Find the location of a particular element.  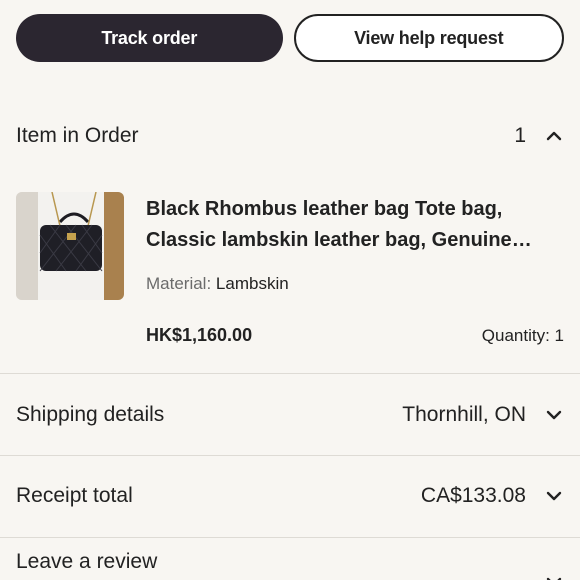

shipping-details-row: Shipping details Thornhill, ON is located at coordinates (290, 415).